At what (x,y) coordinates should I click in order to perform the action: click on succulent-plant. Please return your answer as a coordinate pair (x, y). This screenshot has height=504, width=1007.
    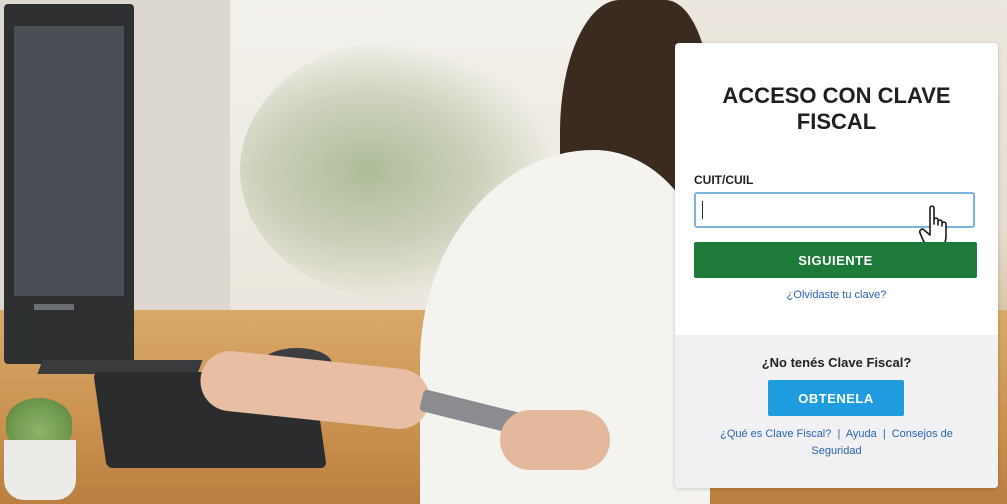
    Looking at the image, I should click on (39, 422).